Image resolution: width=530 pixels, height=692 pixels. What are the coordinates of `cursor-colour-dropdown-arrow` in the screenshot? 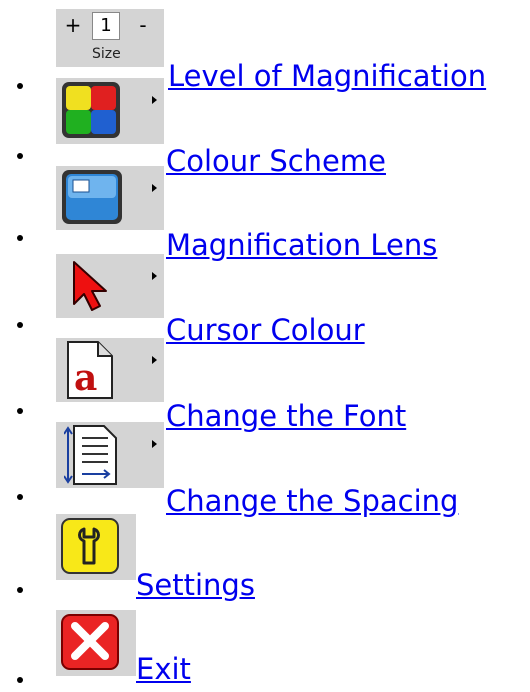 It's located at (154, 276).